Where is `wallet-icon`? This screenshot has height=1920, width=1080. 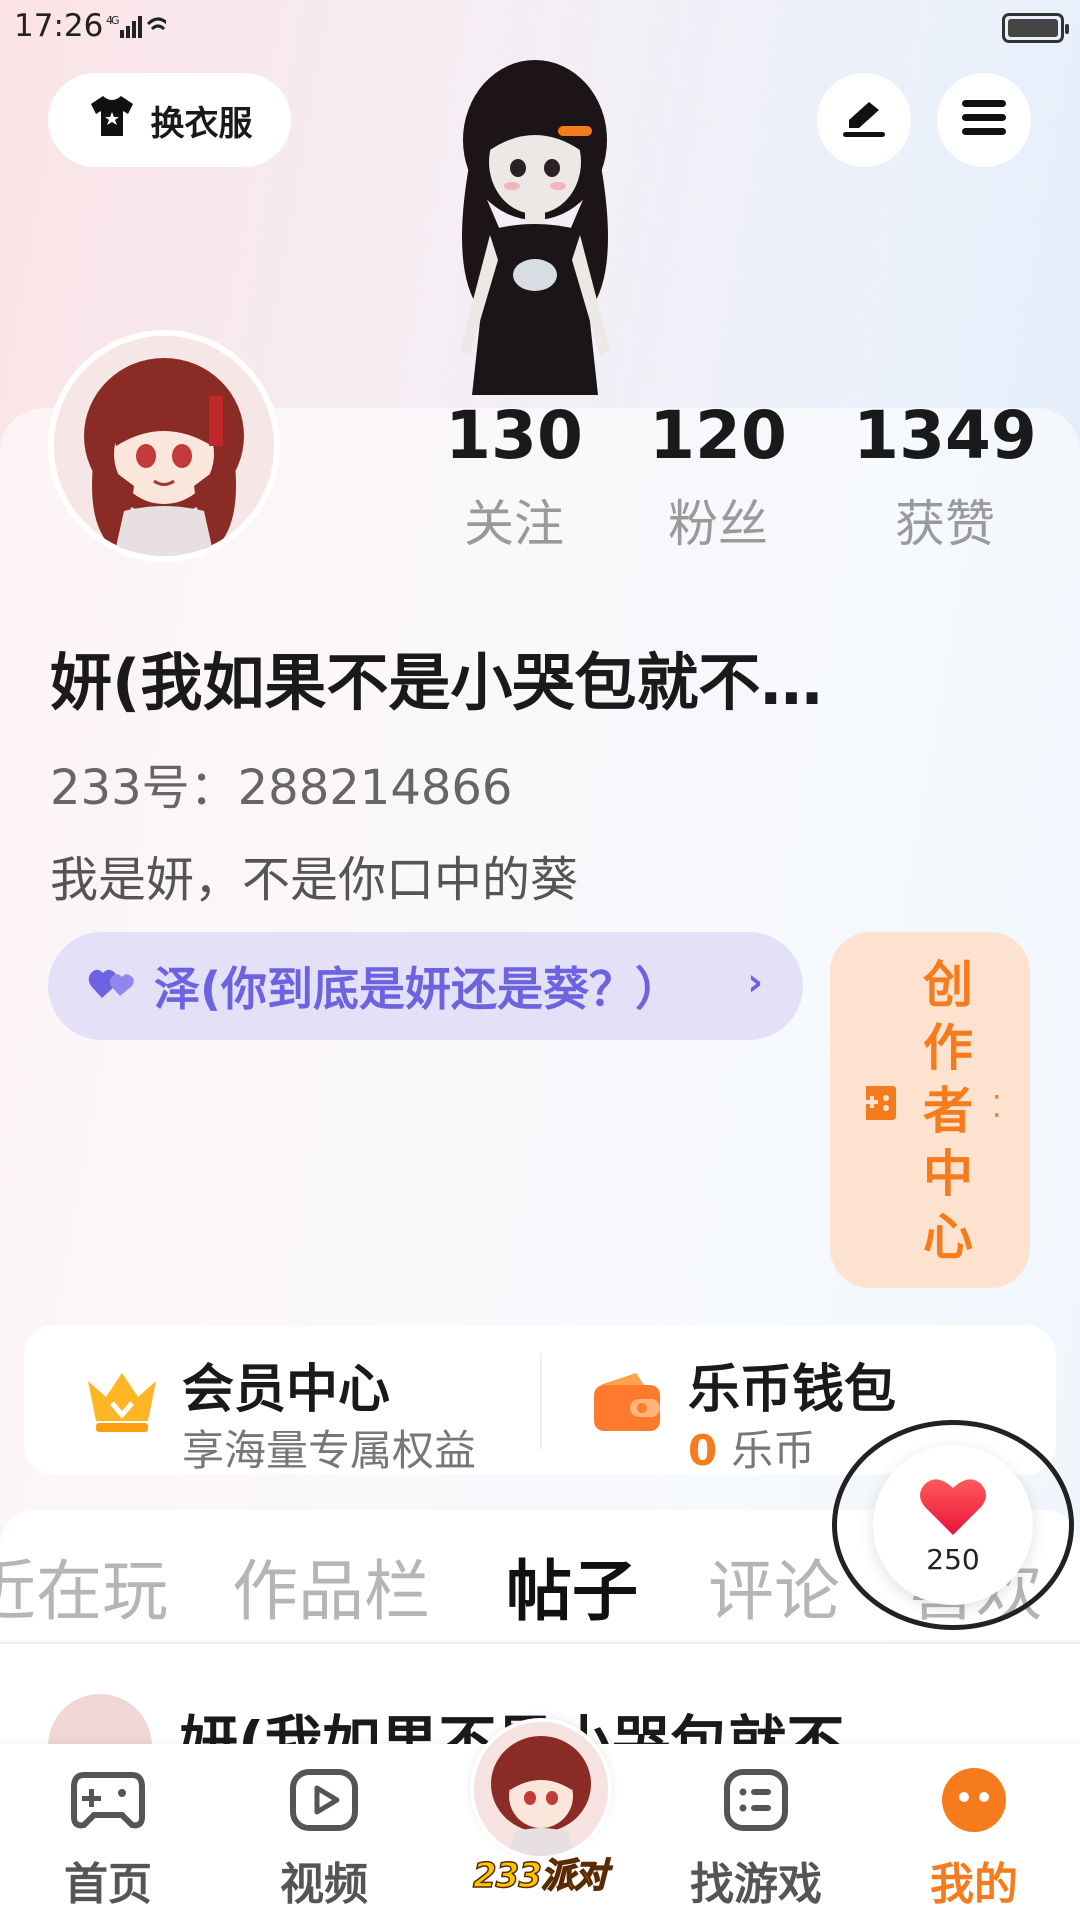
wallet-icon is located at coordinates (627, 1404).